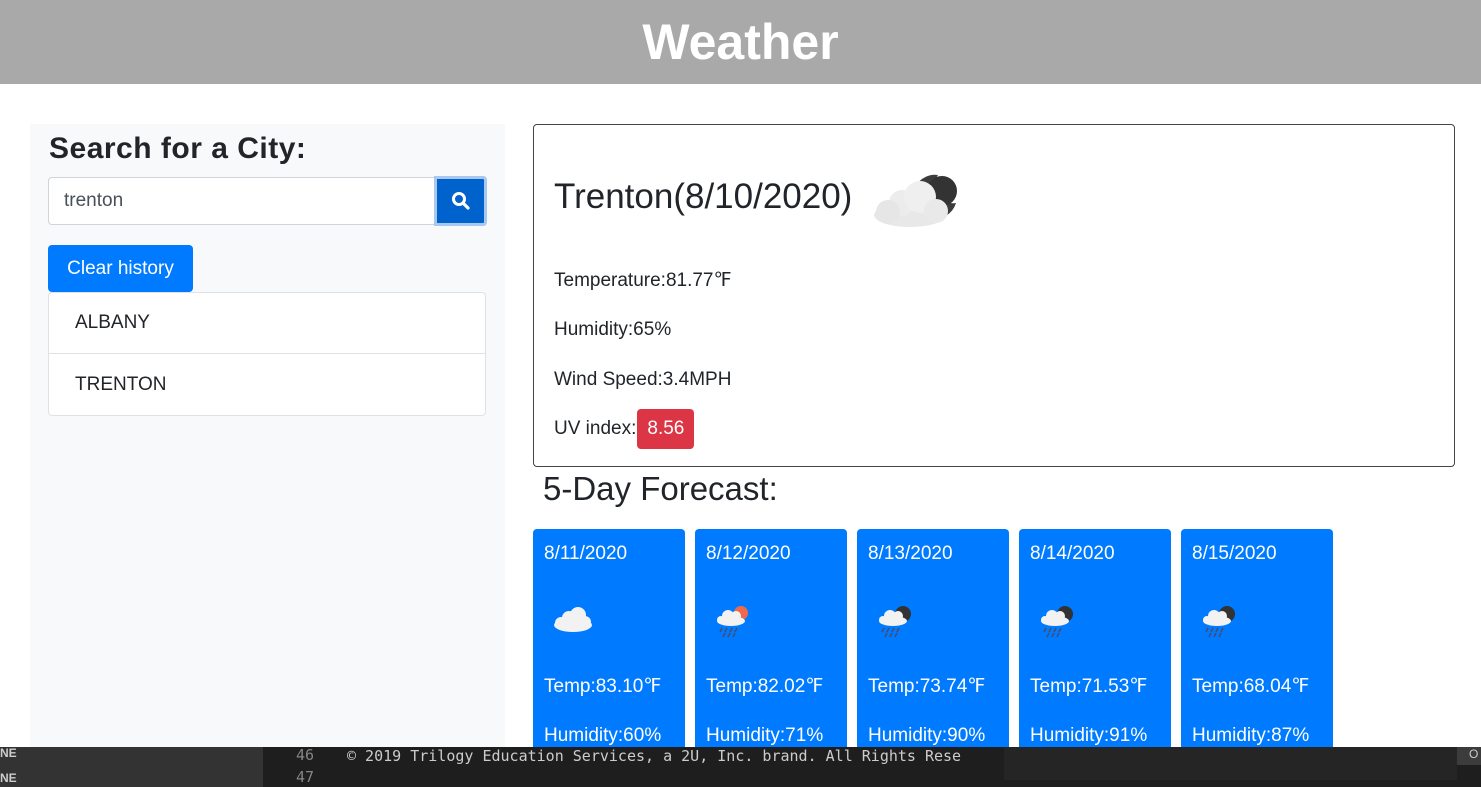 The height and width of the screenshot is (787, 1481). What do you see at coordinates (624, 429) in the screenshot?
I see `current-uv-index: UV index: 8.56` at bounding box center [624, 429].